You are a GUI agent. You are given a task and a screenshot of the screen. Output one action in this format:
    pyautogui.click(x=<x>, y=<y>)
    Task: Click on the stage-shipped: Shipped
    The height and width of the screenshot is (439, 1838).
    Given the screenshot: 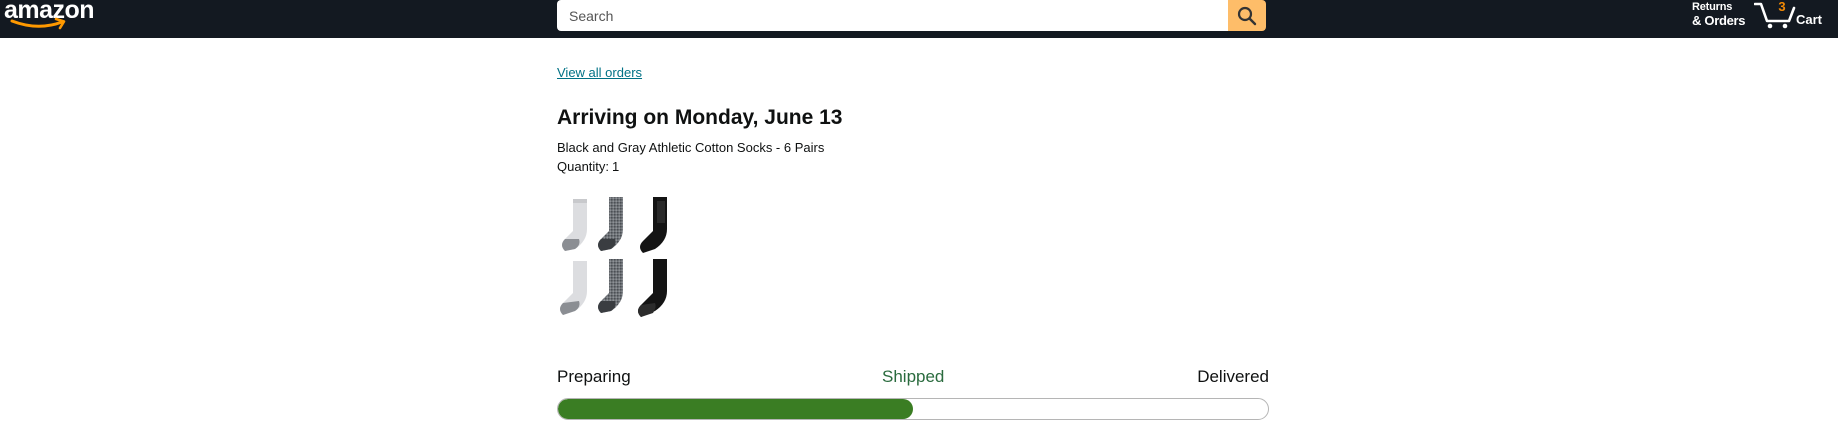 What is the action you would take?
    pyautogui.click(x=913, y=376)
    